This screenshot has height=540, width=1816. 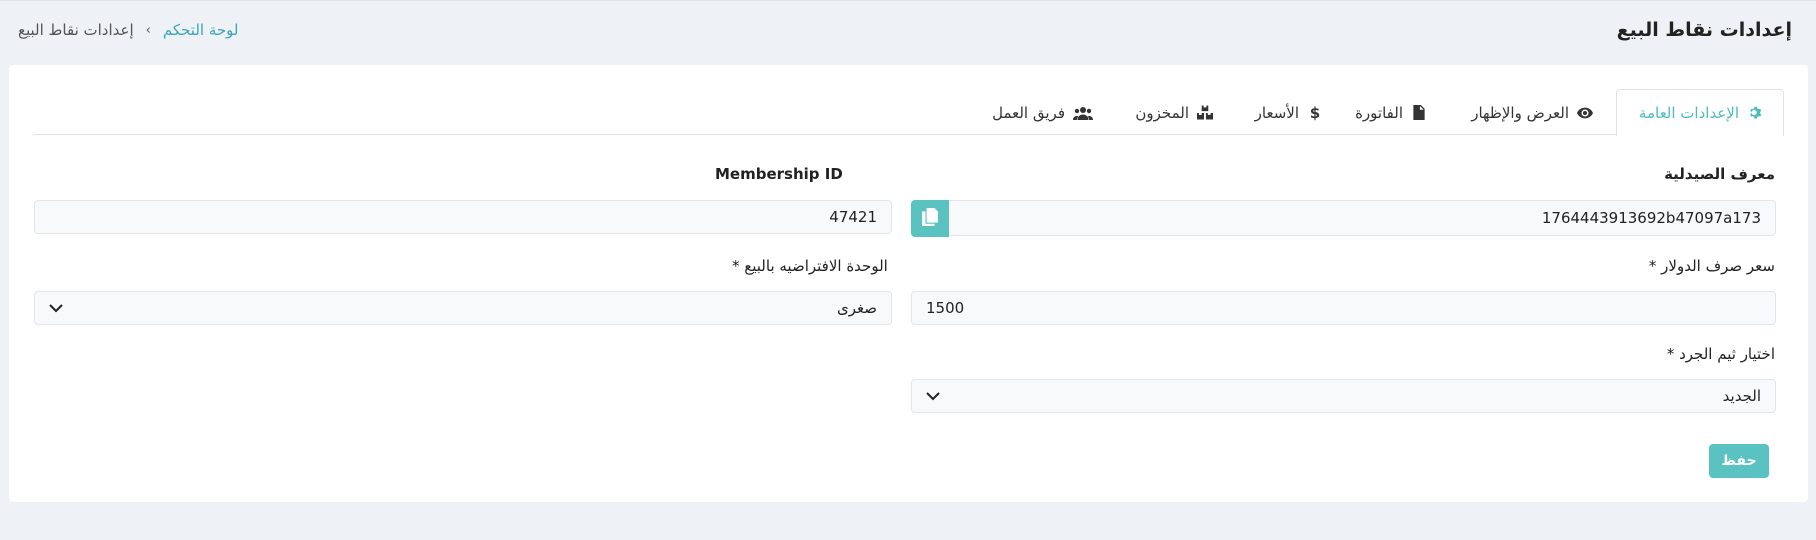 I want to click on page-title: إعدادات نقاط البيع, so click(x=1704, y=30).